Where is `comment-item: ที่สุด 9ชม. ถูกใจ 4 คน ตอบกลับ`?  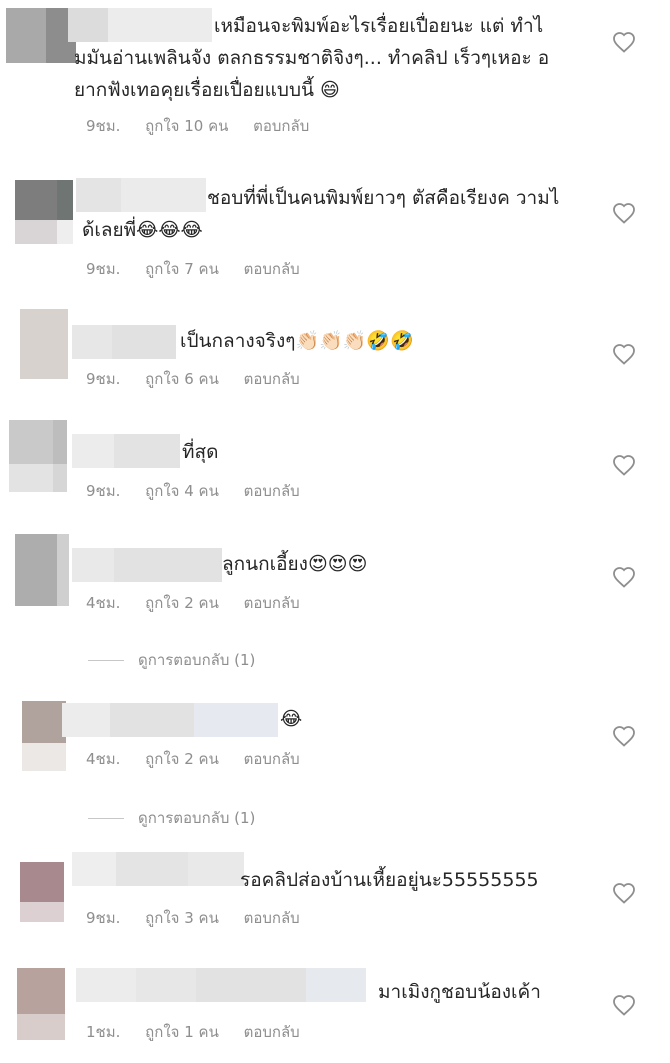
comment-item: ที่สุด 9ชม. ถูกใจ 4 คน ตอบกลับ is located at coordinates (335, 465).